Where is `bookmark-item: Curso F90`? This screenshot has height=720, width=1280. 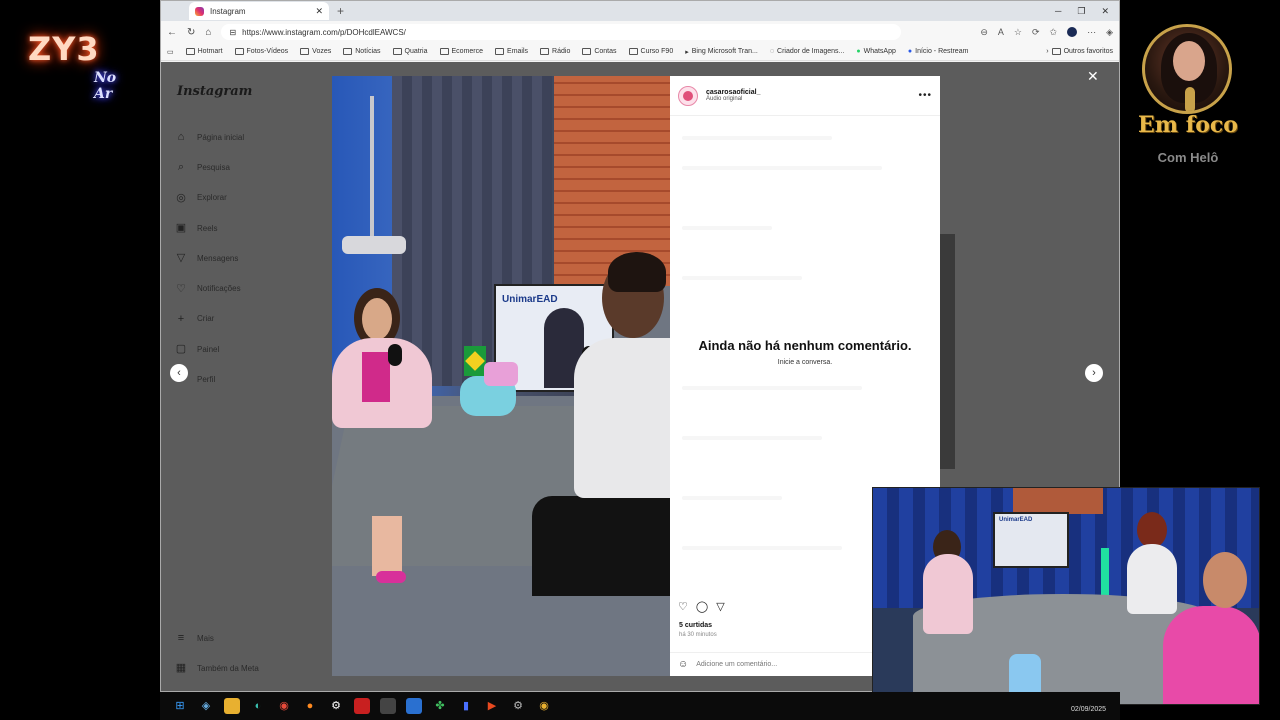
bookmark-item: Curso F90 is located at coordinates (650, 51).